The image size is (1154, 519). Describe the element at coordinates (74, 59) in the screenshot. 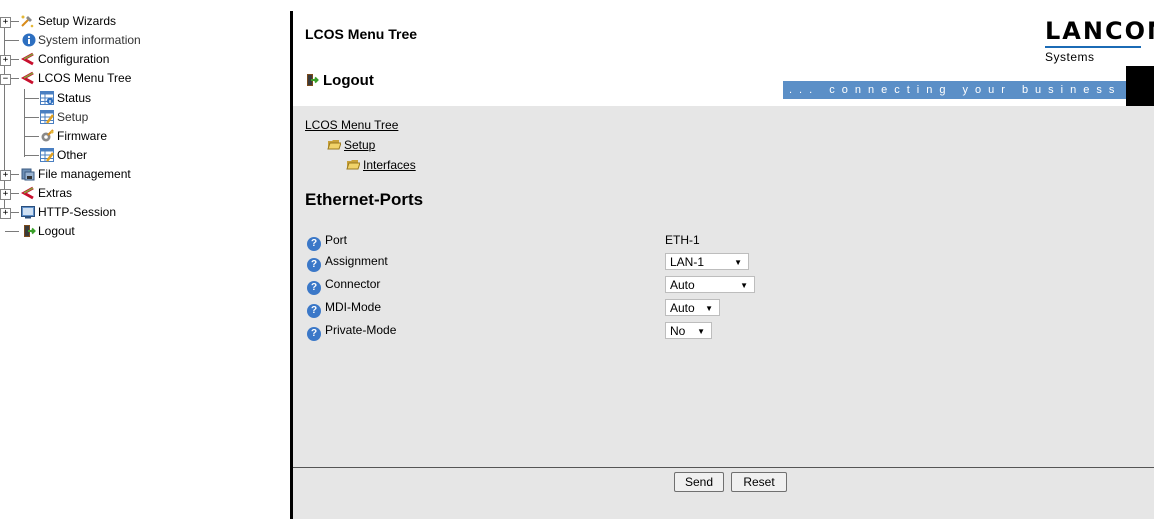

I see `tree-label: Configuration` at that location.